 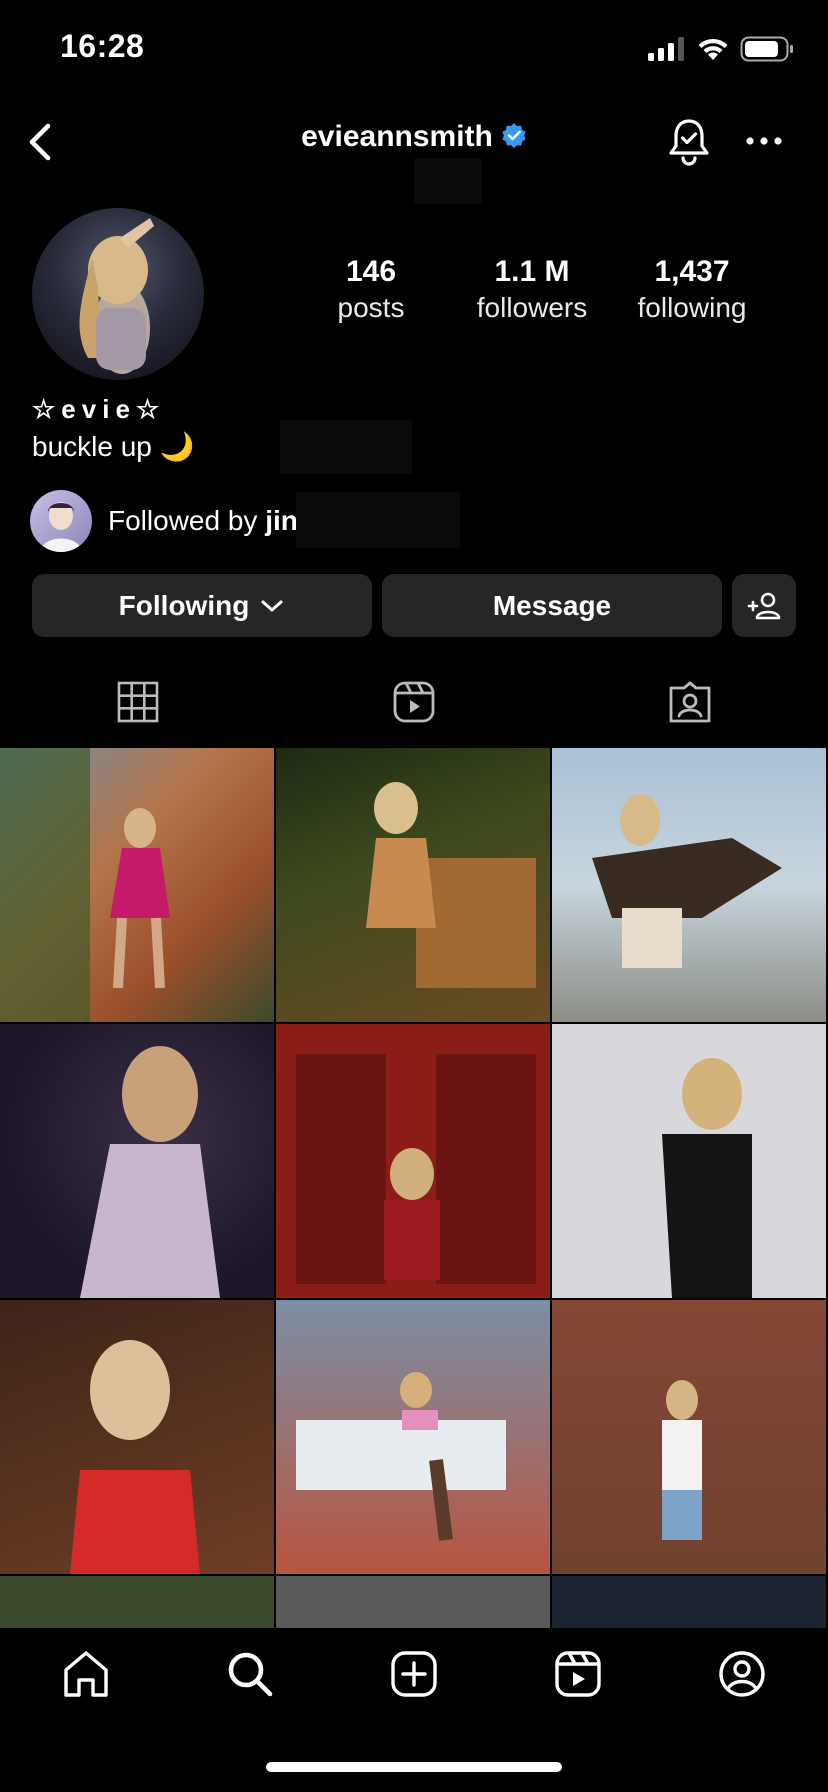 What do you see at coordinates (692, 290) in the screenshot?
I see `stat-following: 1,437 following` at bounding box center [692, 290].